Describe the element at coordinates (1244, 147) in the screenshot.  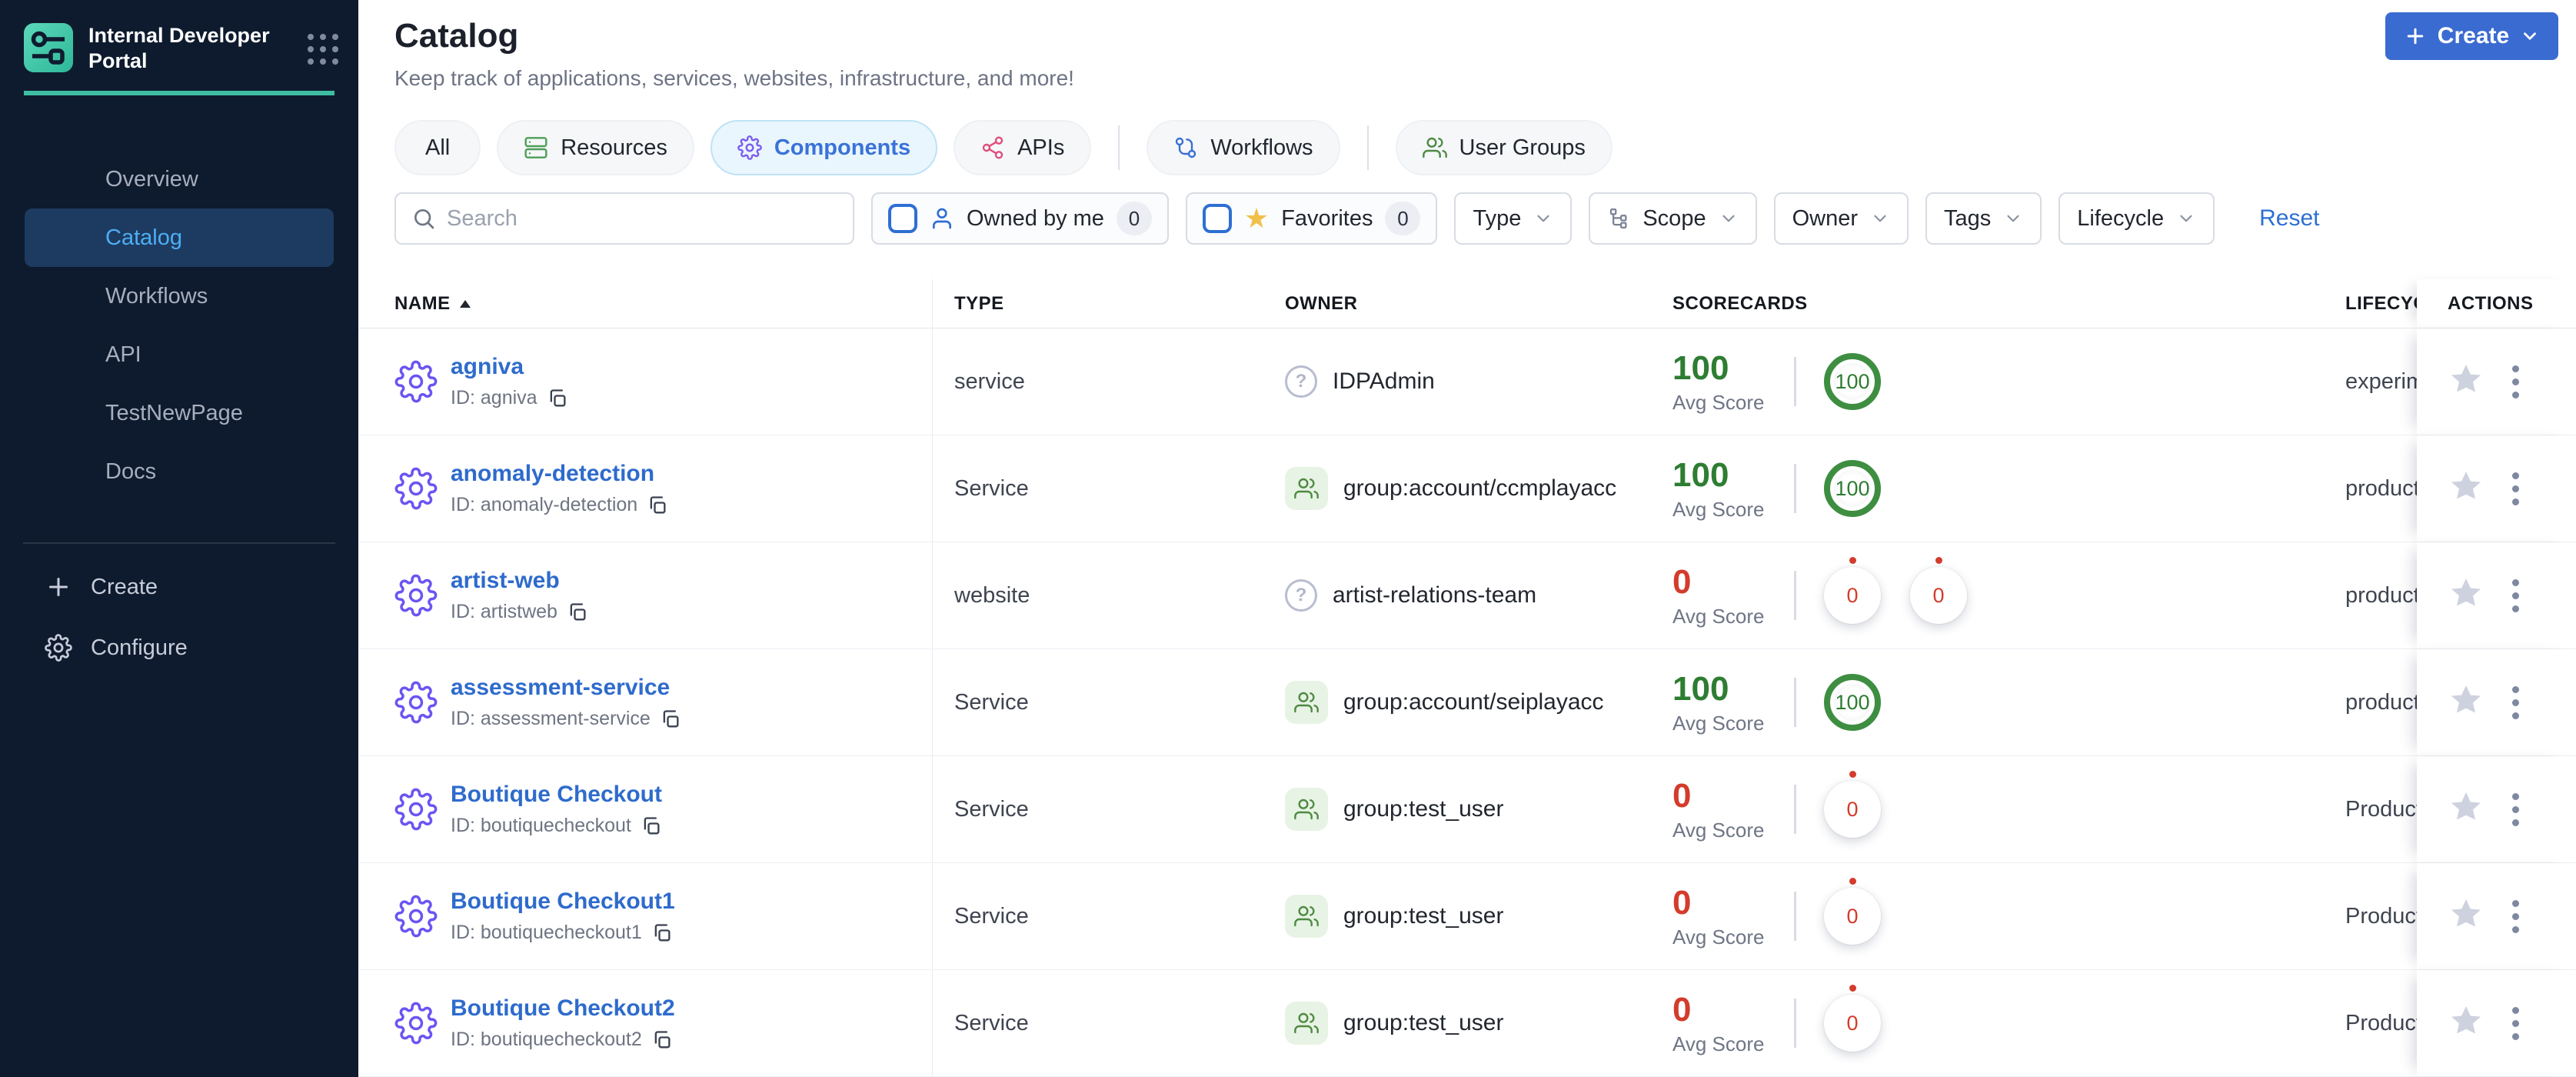
I see `tab-workflows: Workflows` at that location.